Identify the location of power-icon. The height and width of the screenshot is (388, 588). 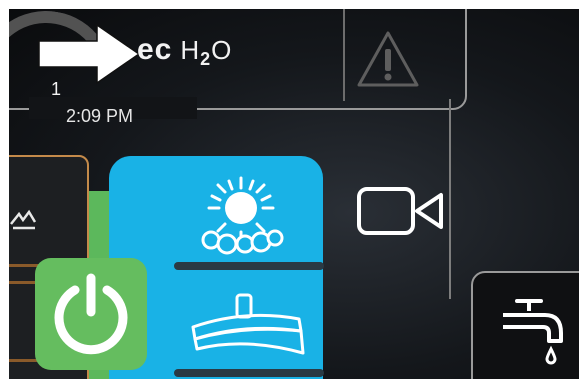
(91, 314).